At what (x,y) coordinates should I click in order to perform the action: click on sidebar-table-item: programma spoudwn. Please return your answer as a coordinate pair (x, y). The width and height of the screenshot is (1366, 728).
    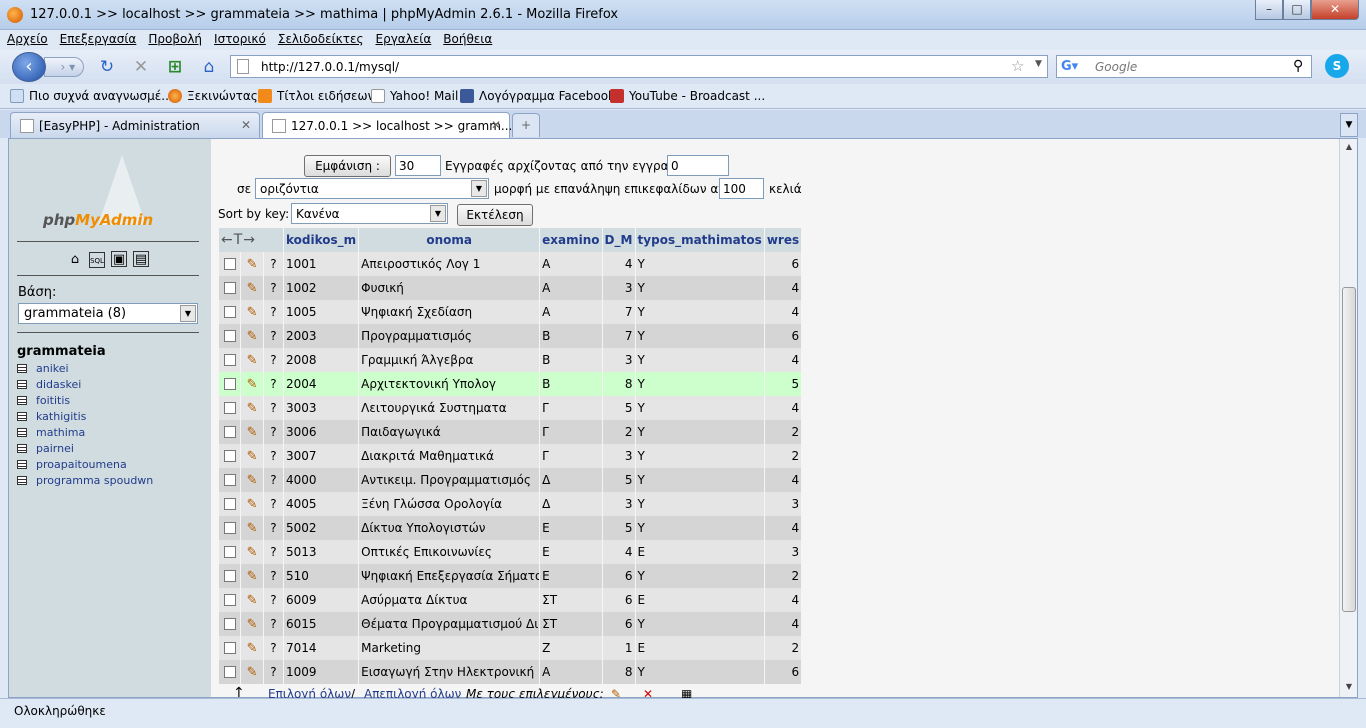
    Looking at the image, I should click on (85, 482).